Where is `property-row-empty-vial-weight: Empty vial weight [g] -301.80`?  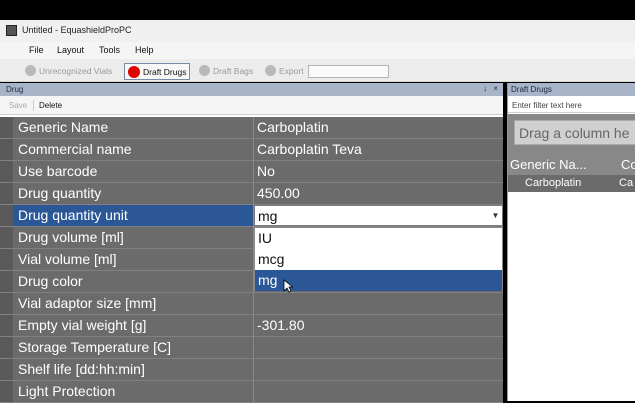 property-row-empty-vial-weight: Empty vial weight [g] -301.80 is located at coordinates (251, 326).